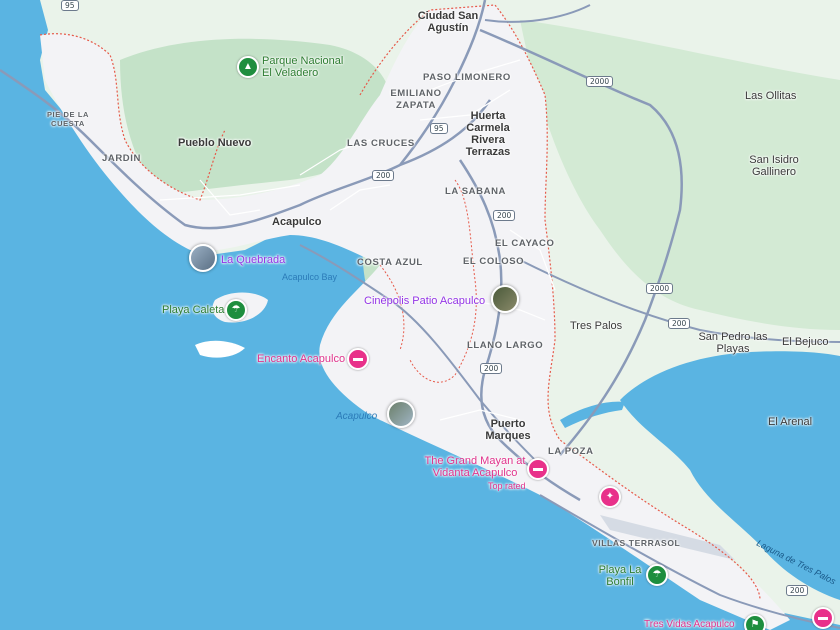  I want to click on route-shield-95: 95, so click(70, 5).